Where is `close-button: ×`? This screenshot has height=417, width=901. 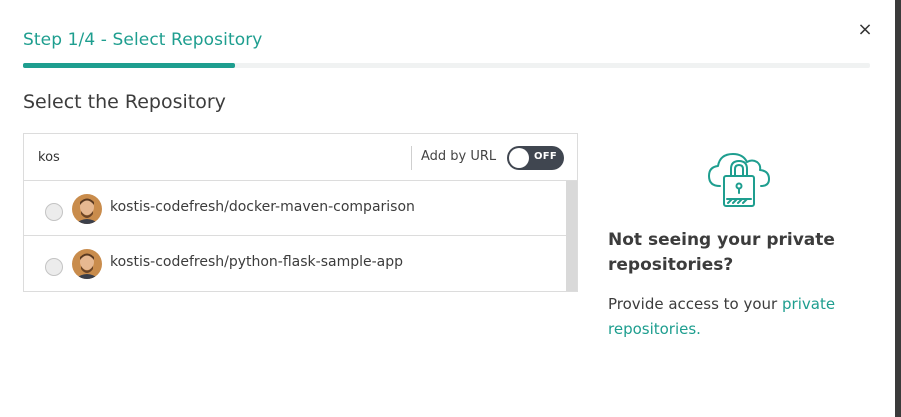
close-button: × is located at coordinates (865, 30).